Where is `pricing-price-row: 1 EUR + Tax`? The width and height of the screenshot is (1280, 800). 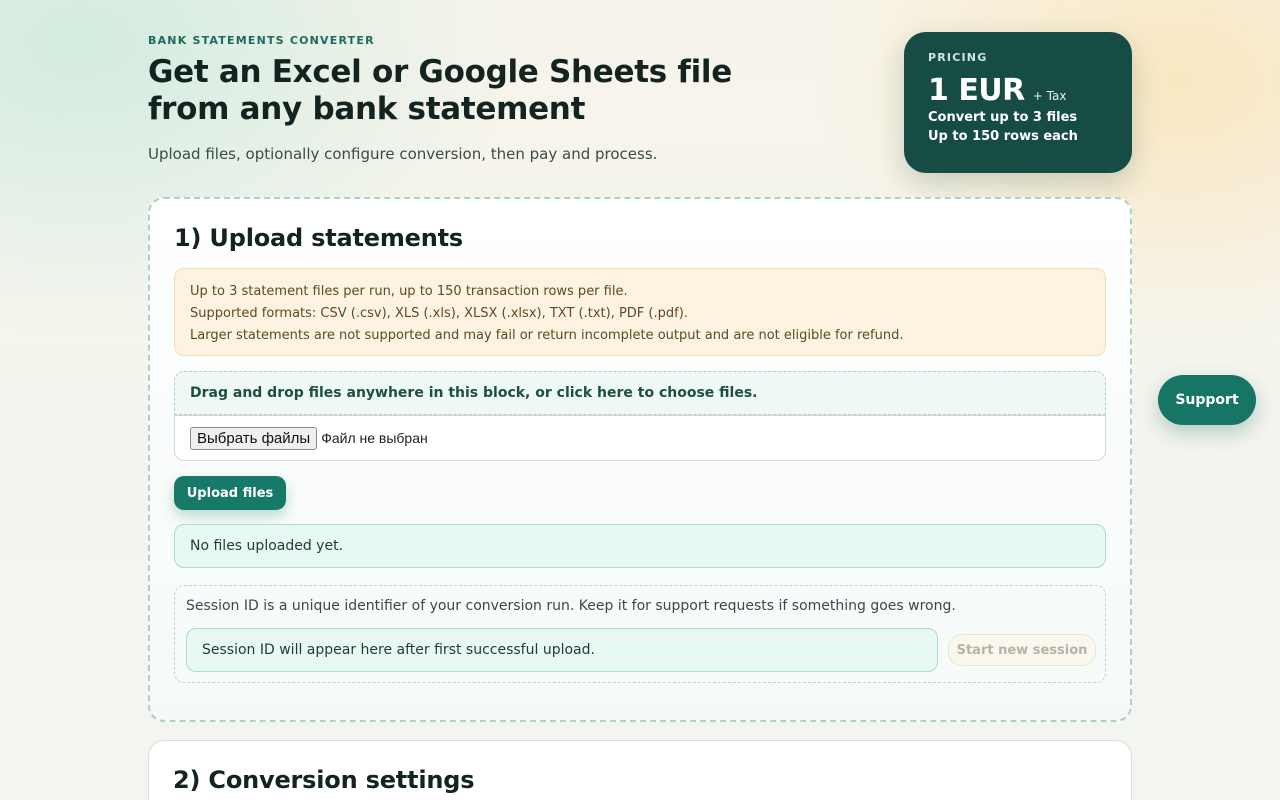 pricing-price-row: 1 EUR + Tax is located at coordinates (1018, 90).